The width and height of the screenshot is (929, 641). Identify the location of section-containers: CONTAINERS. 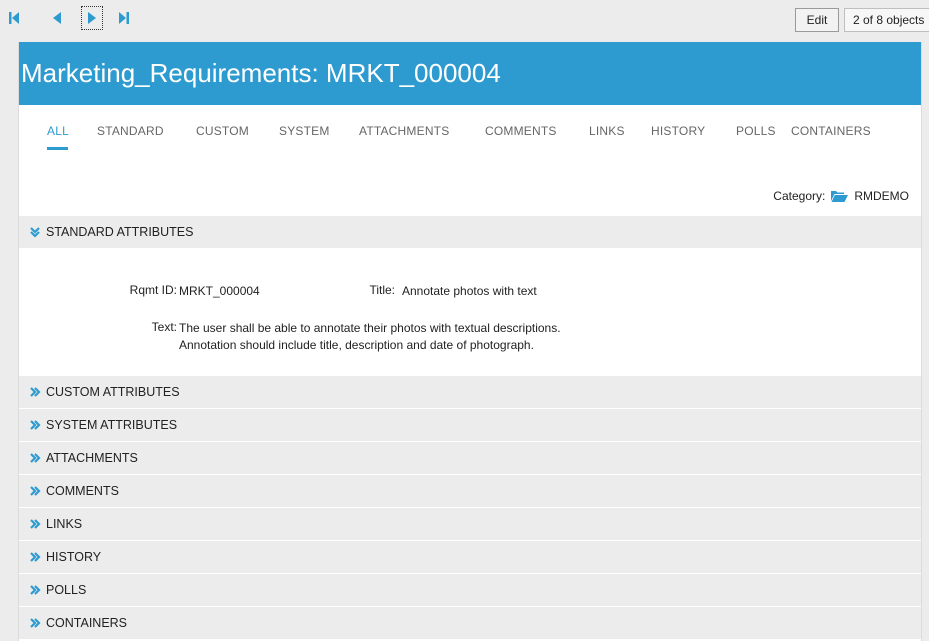
(470, 623).